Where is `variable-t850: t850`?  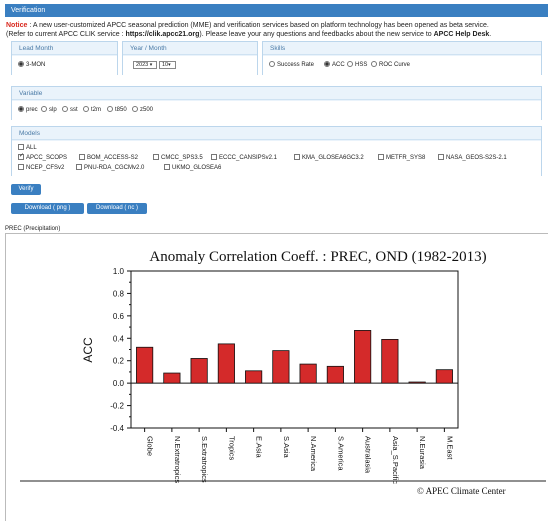
variable-t850: t850 is located at coordinates (117, 110).